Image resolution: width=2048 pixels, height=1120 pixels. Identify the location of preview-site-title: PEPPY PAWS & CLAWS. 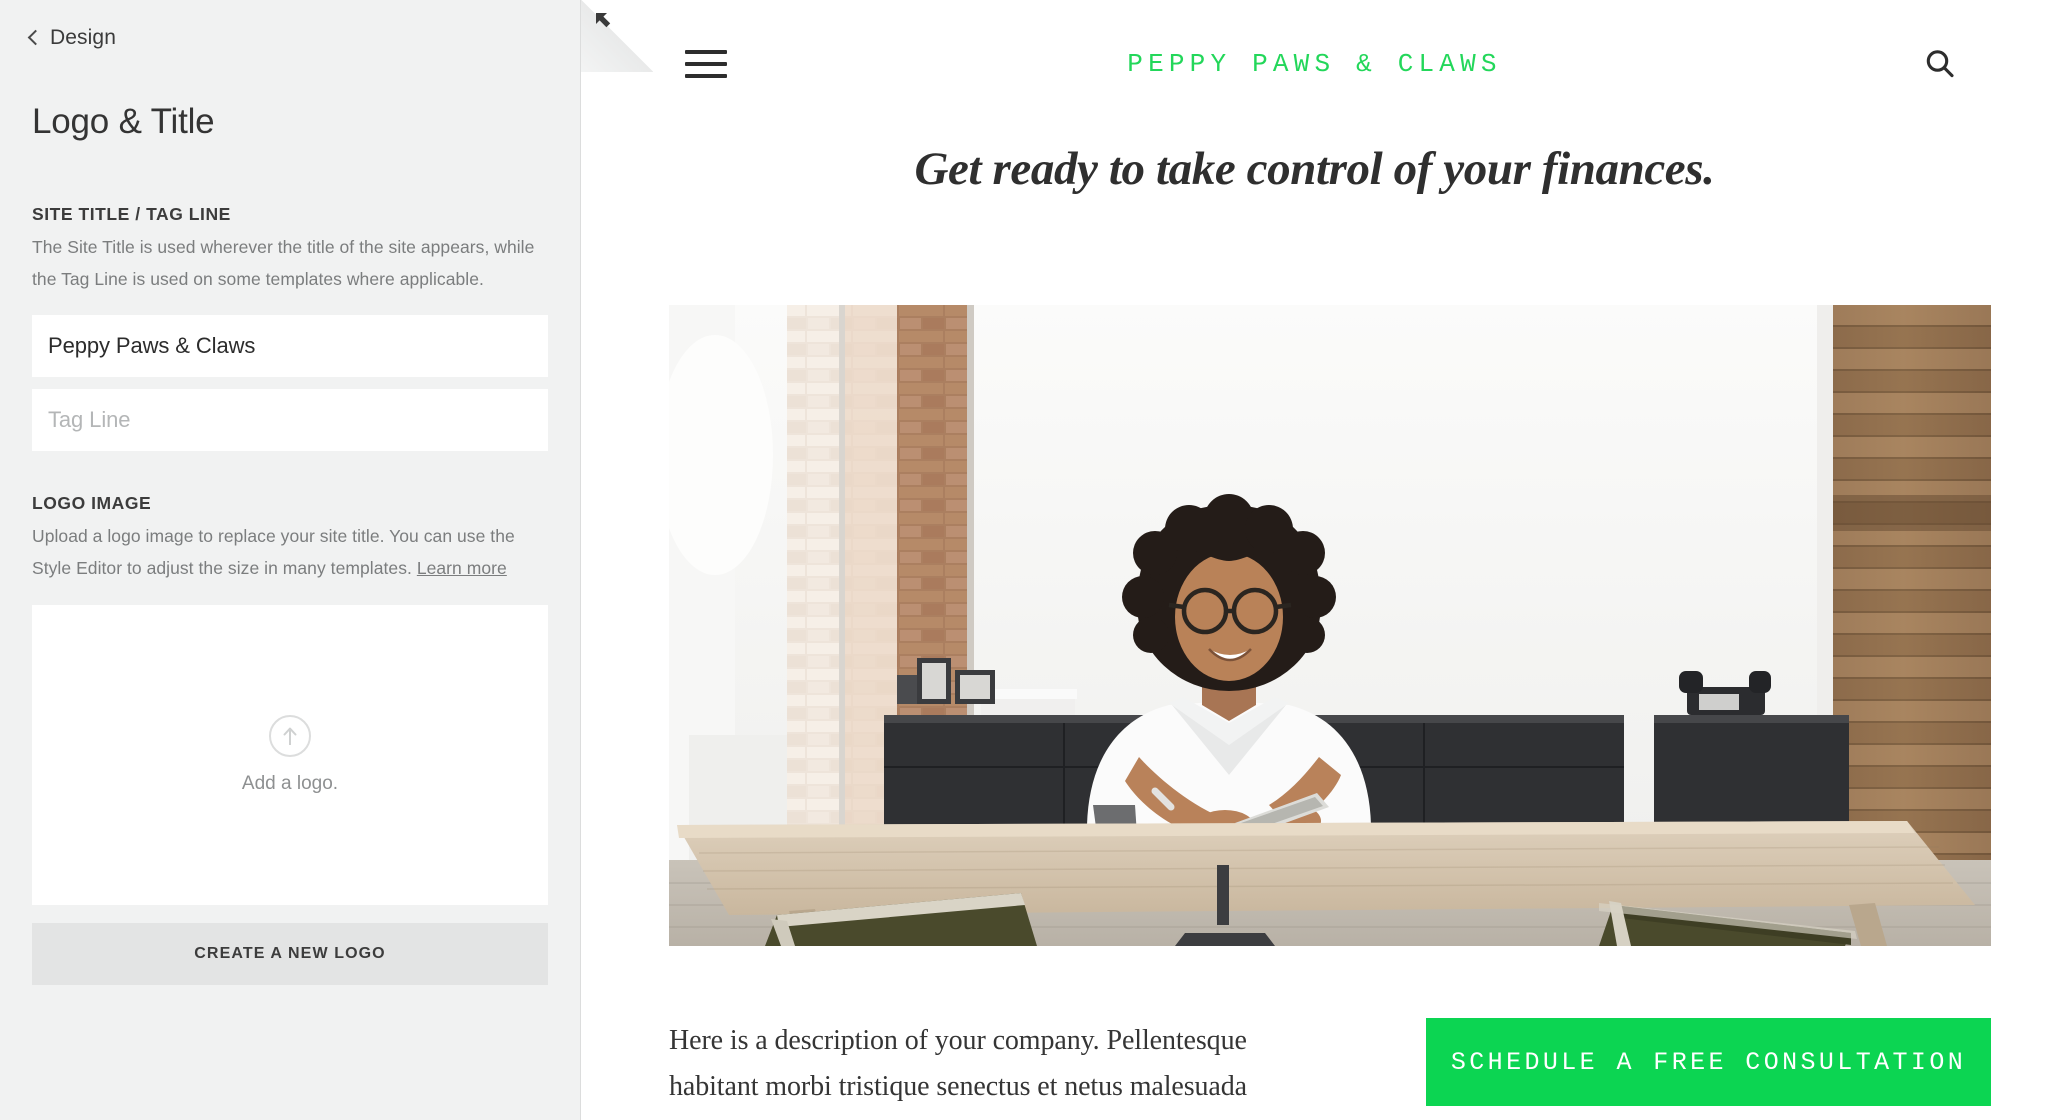
(1314, 64).